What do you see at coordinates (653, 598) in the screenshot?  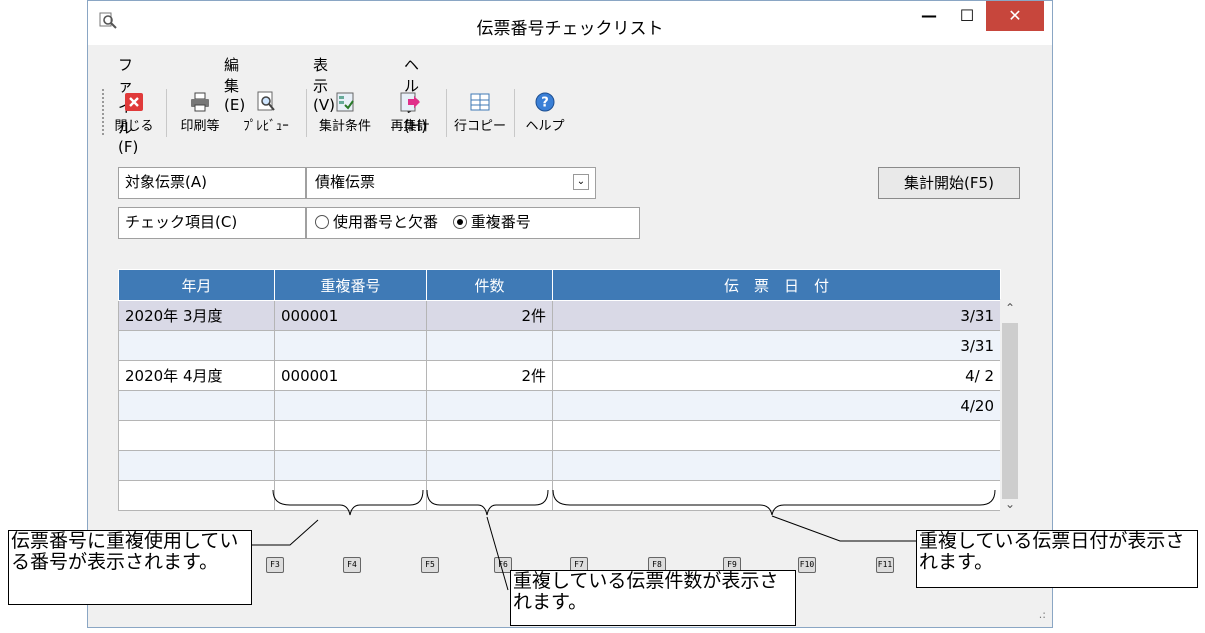 I see `callout-count: 重複している伝票件数が表示されます。` at bounding box center [653, 598].